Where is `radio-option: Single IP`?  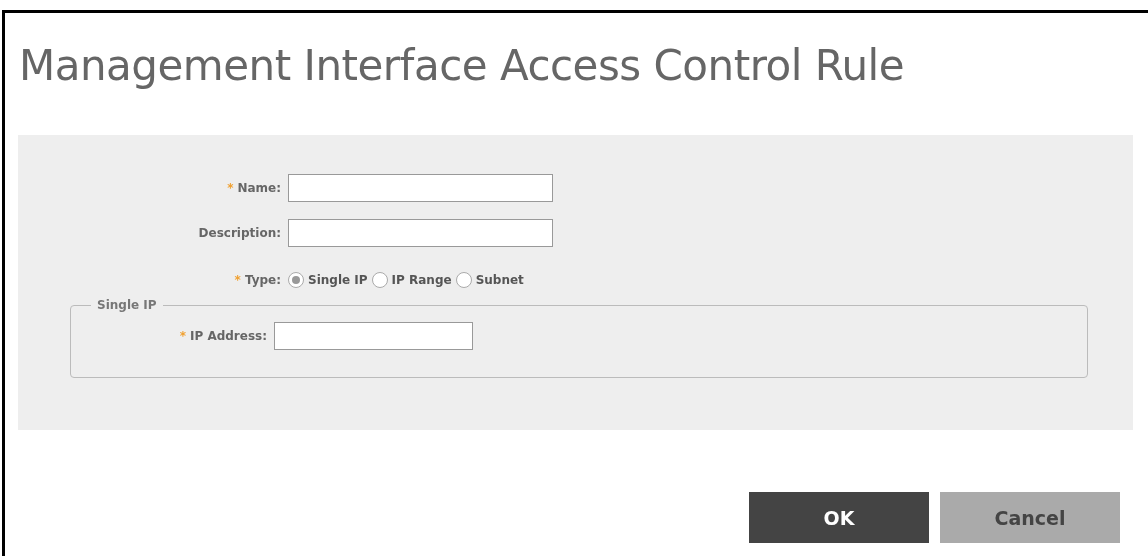 radio-option: Single IP is located at coordinates (328, 280).